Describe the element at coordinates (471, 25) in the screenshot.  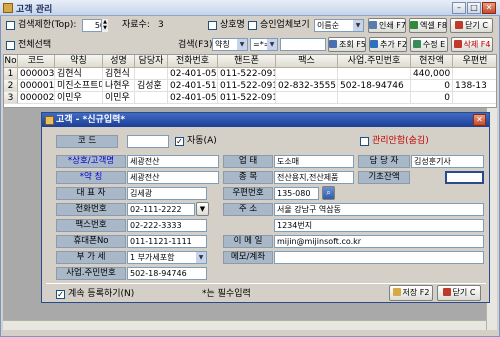
I see `close-button: 닫기 C` at that location.